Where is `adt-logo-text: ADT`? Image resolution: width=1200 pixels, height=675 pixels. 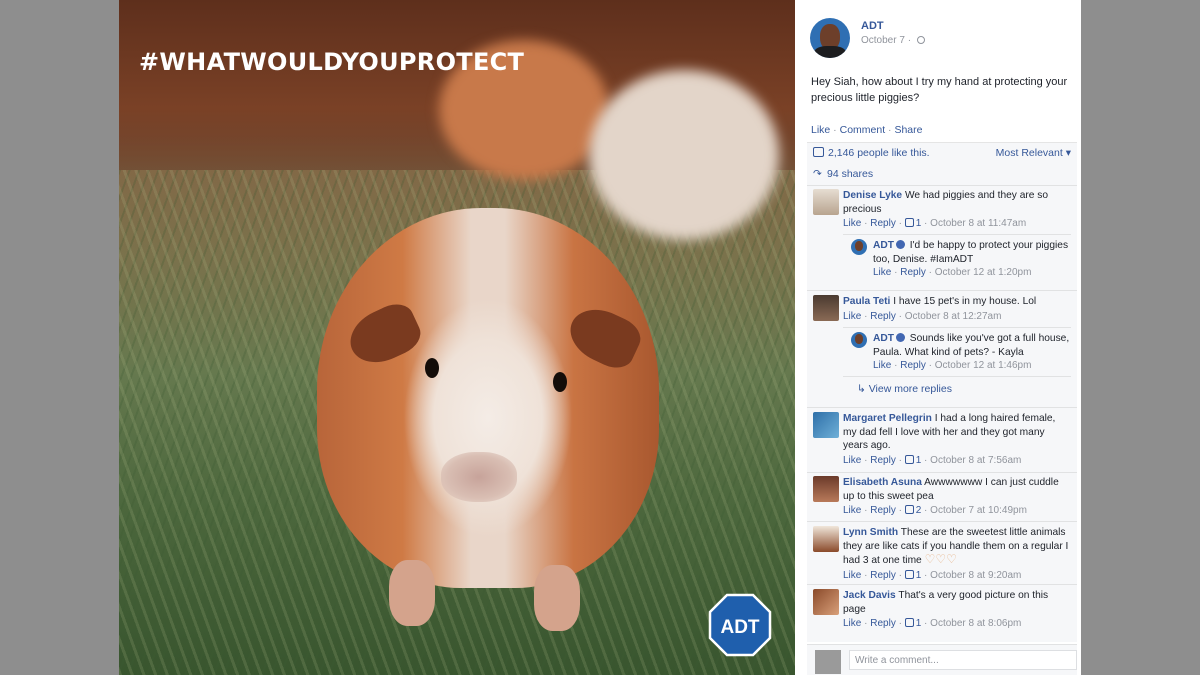 adt-logo-text: ADT is located at coordinates (739, 627).